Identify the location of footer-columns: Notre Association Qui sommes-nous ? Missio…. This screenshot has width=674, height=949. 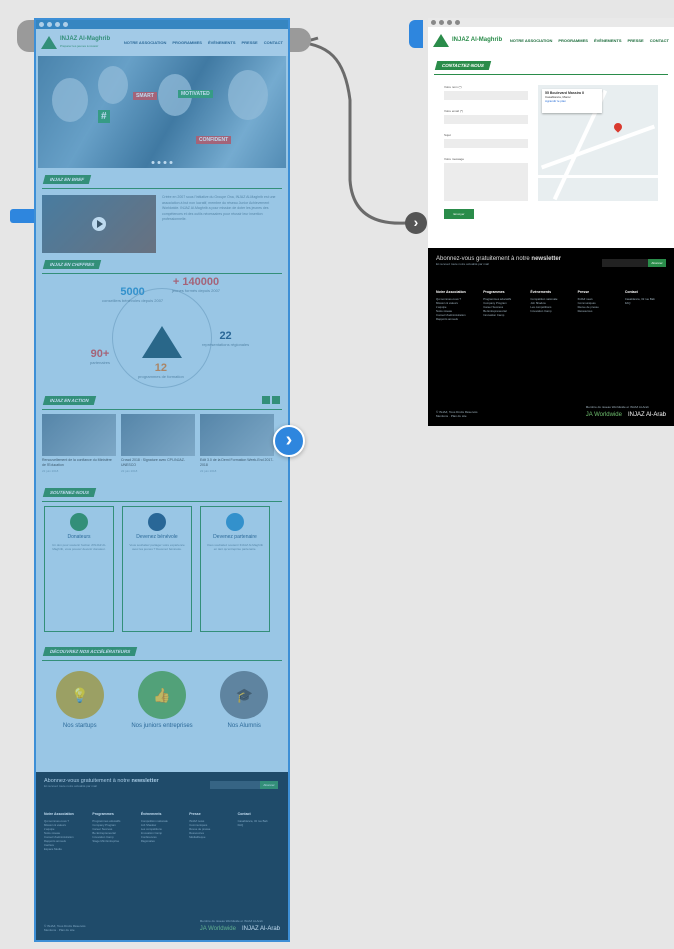
(162, 831).